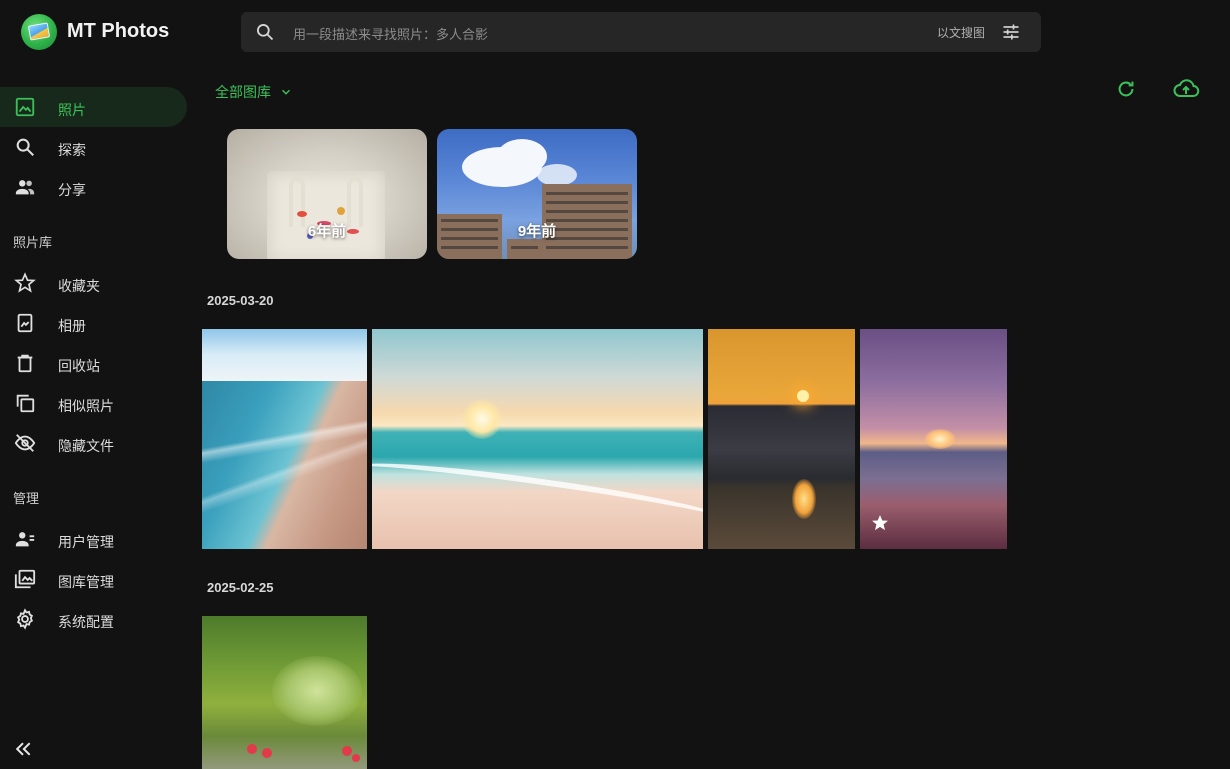 Image resolution: width=1230 pixels, height=769 pixels. Describe the element at coordinates (79, 286) in the screenshot. I see `sidebar-item-label: 收藏夹` at that location.